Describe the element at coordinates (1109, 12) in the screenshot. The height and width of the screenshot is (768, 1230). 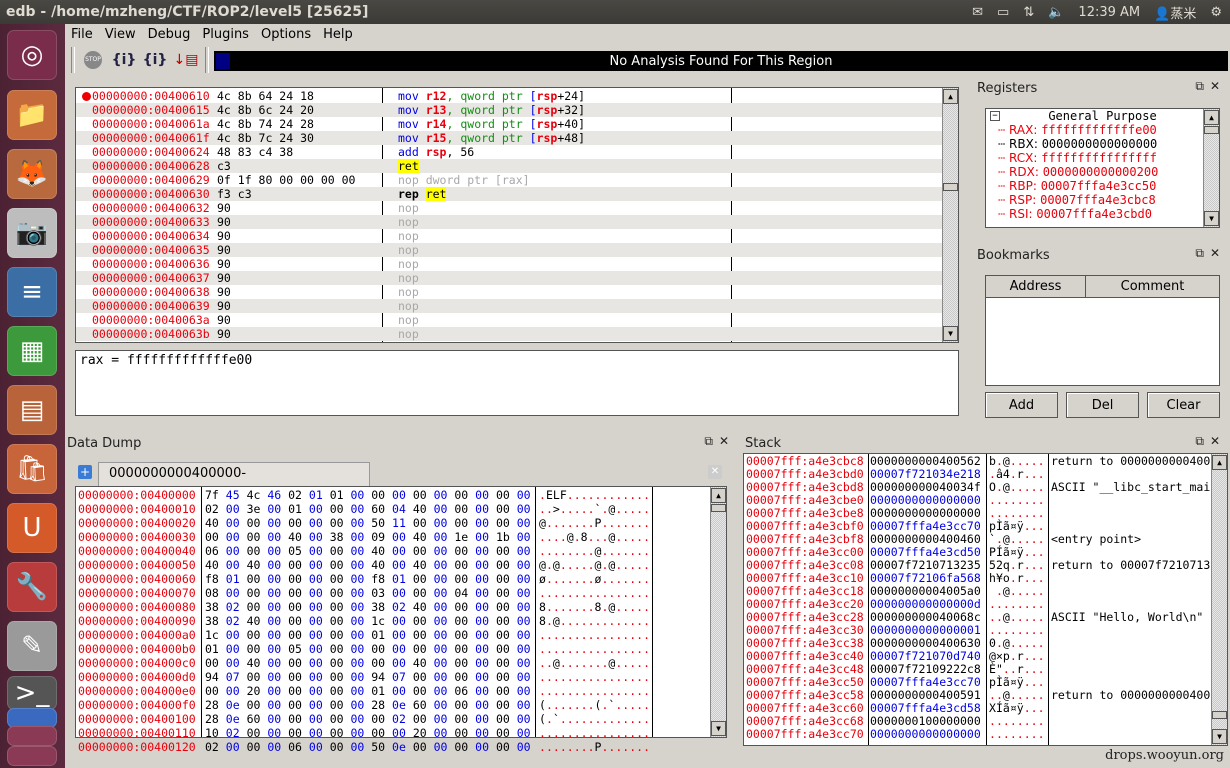
I see `clock: 12:39 AM` at that location.